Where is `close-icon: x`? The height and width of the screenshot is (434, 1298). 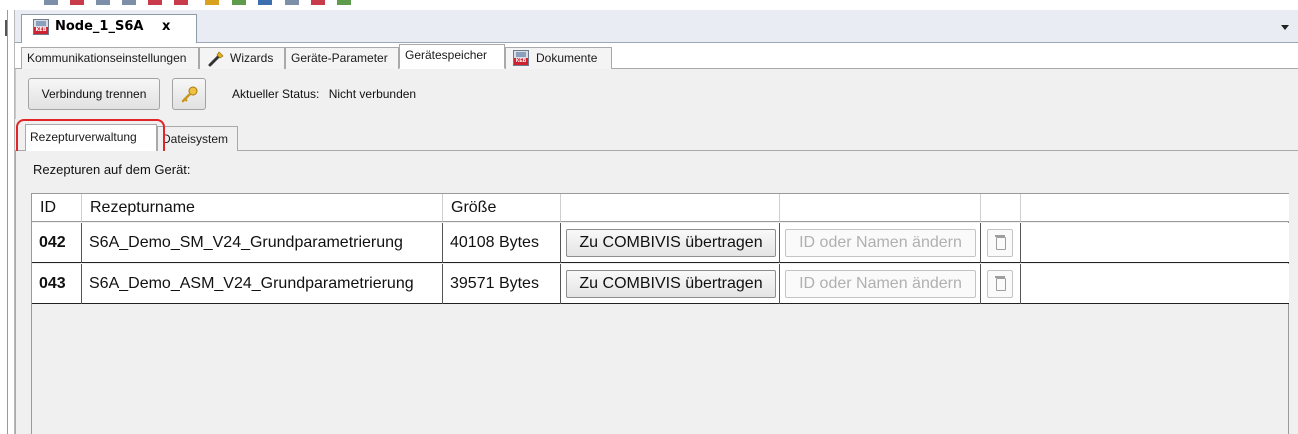
close-icon: x is located at coordinates (166, 26).